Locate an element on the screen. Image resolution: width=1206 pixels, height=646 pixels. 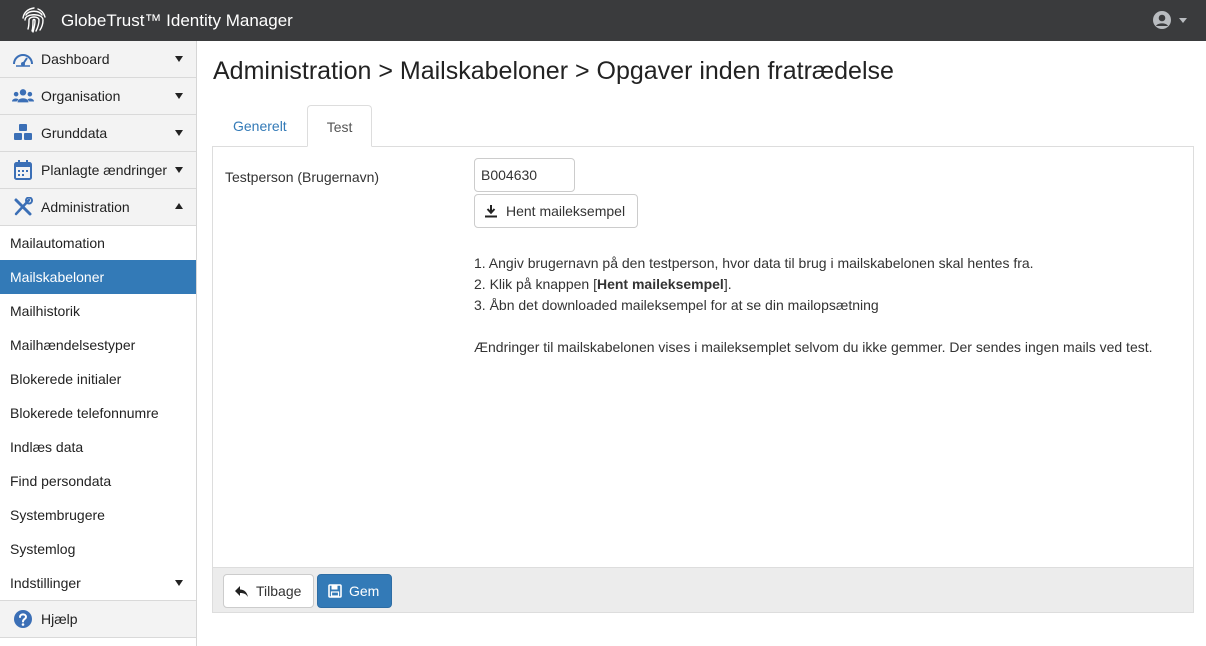
calendar-icon is located at coordinates (23, 170).